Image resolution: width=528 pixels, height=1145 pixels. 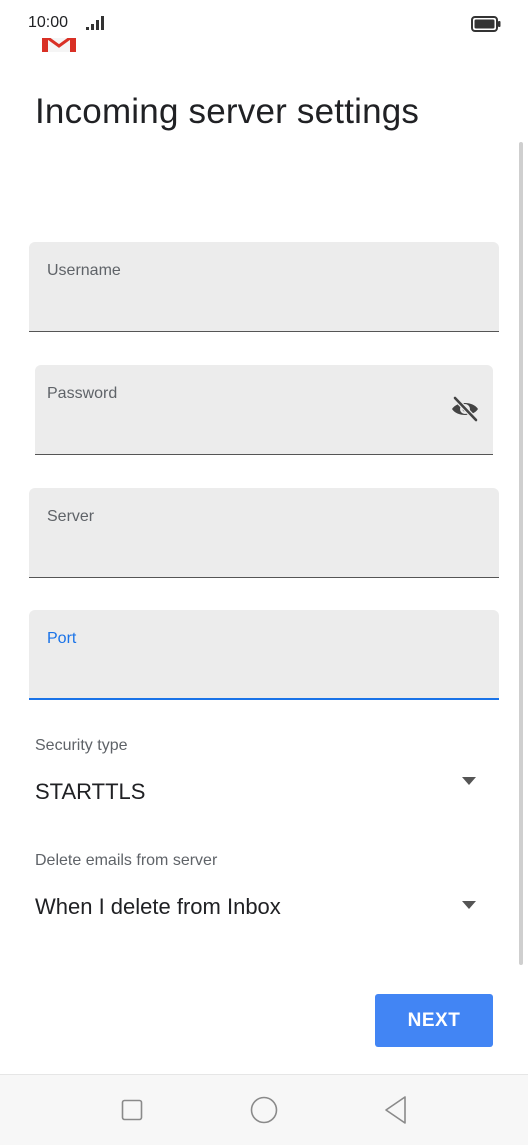 I want to click on next-button: NEXT, so click(x=434, y=1020).